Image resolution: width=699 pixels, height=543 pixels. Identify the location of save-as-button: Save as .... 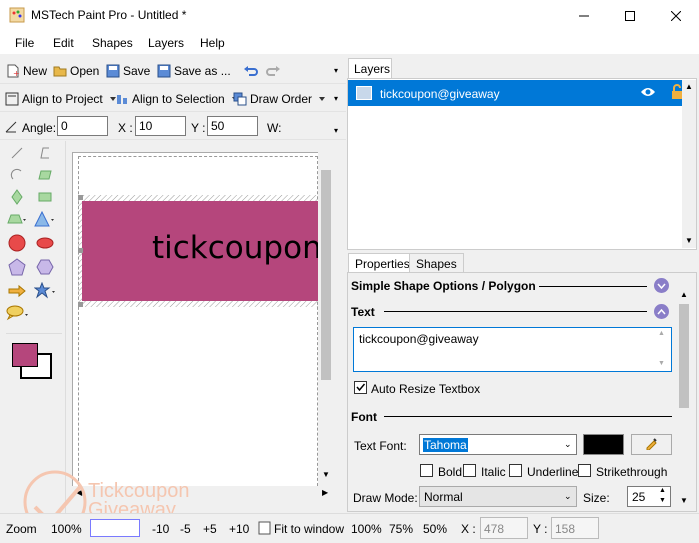
(194, 71).